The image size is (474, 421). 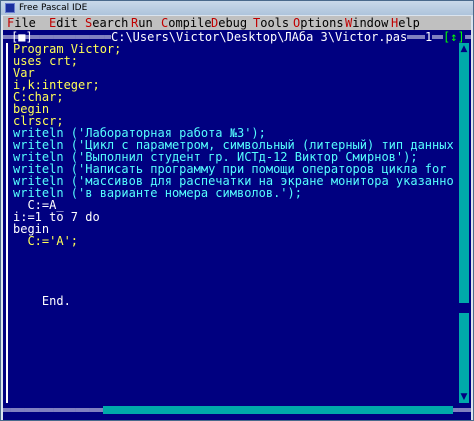 What do you see at coordinates (10, 8) in the screenshot?
I see `app-icon` at bounding box center [10, 8].